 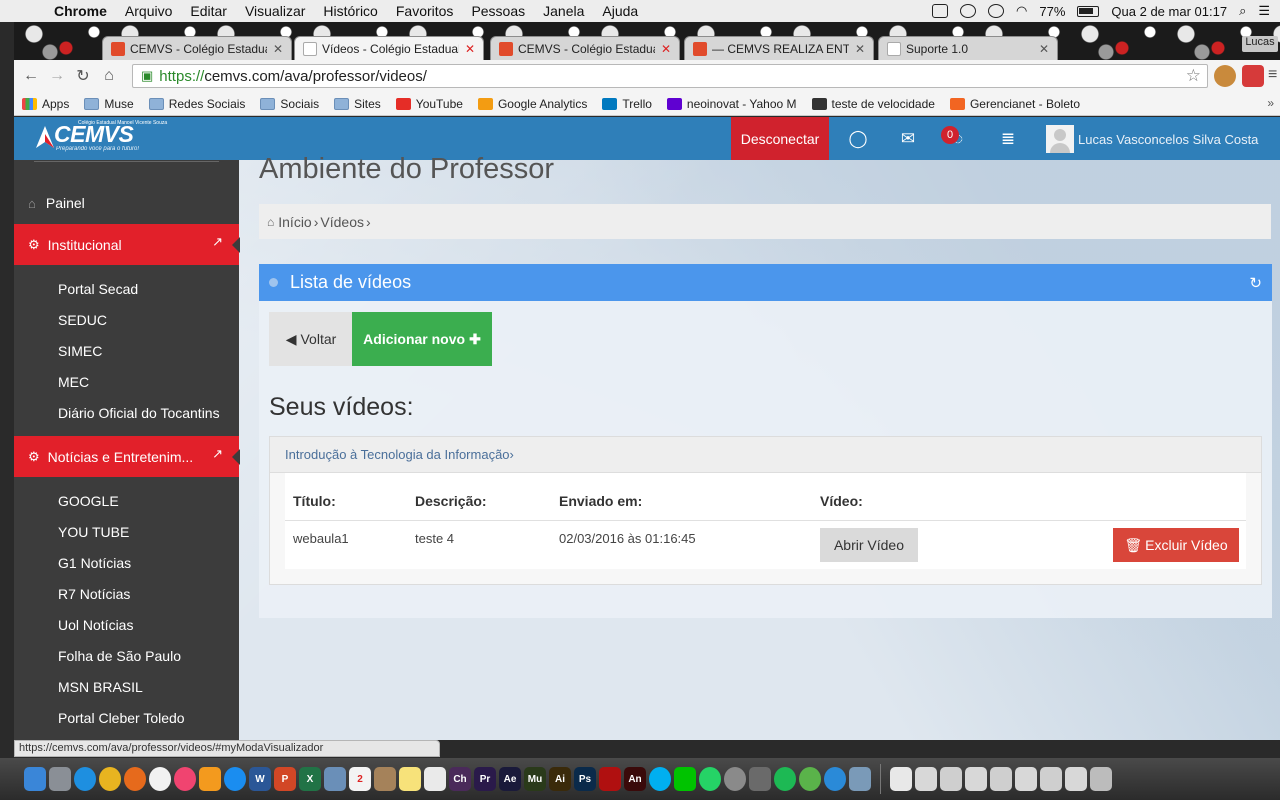 What do you see at coordinates (100, 687) in the screenshot?
I see `sidebar-link-msn: MSN BRASIL` at bounding box center [100, 687].